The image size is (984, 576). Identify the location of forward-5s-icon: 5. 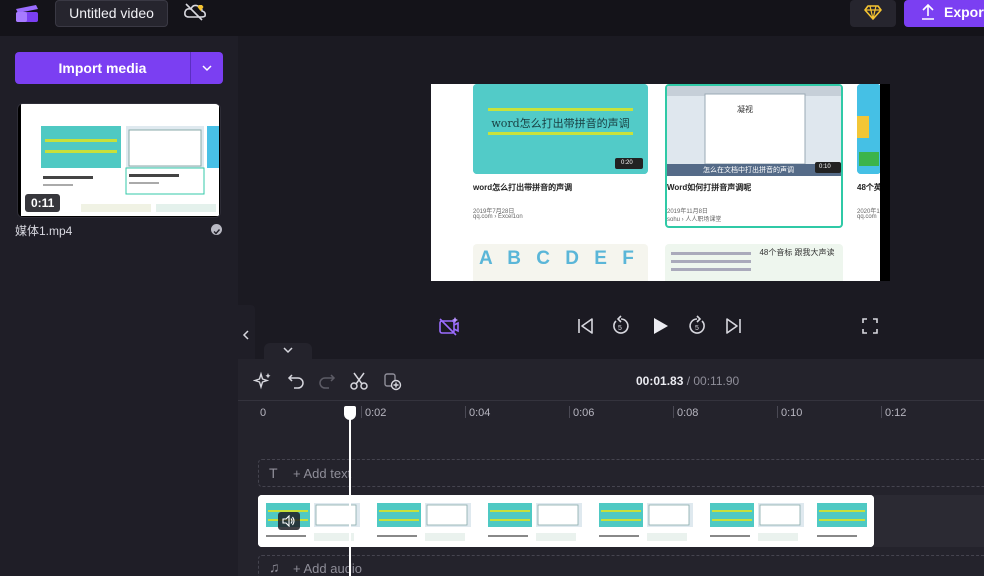
(697, 326).